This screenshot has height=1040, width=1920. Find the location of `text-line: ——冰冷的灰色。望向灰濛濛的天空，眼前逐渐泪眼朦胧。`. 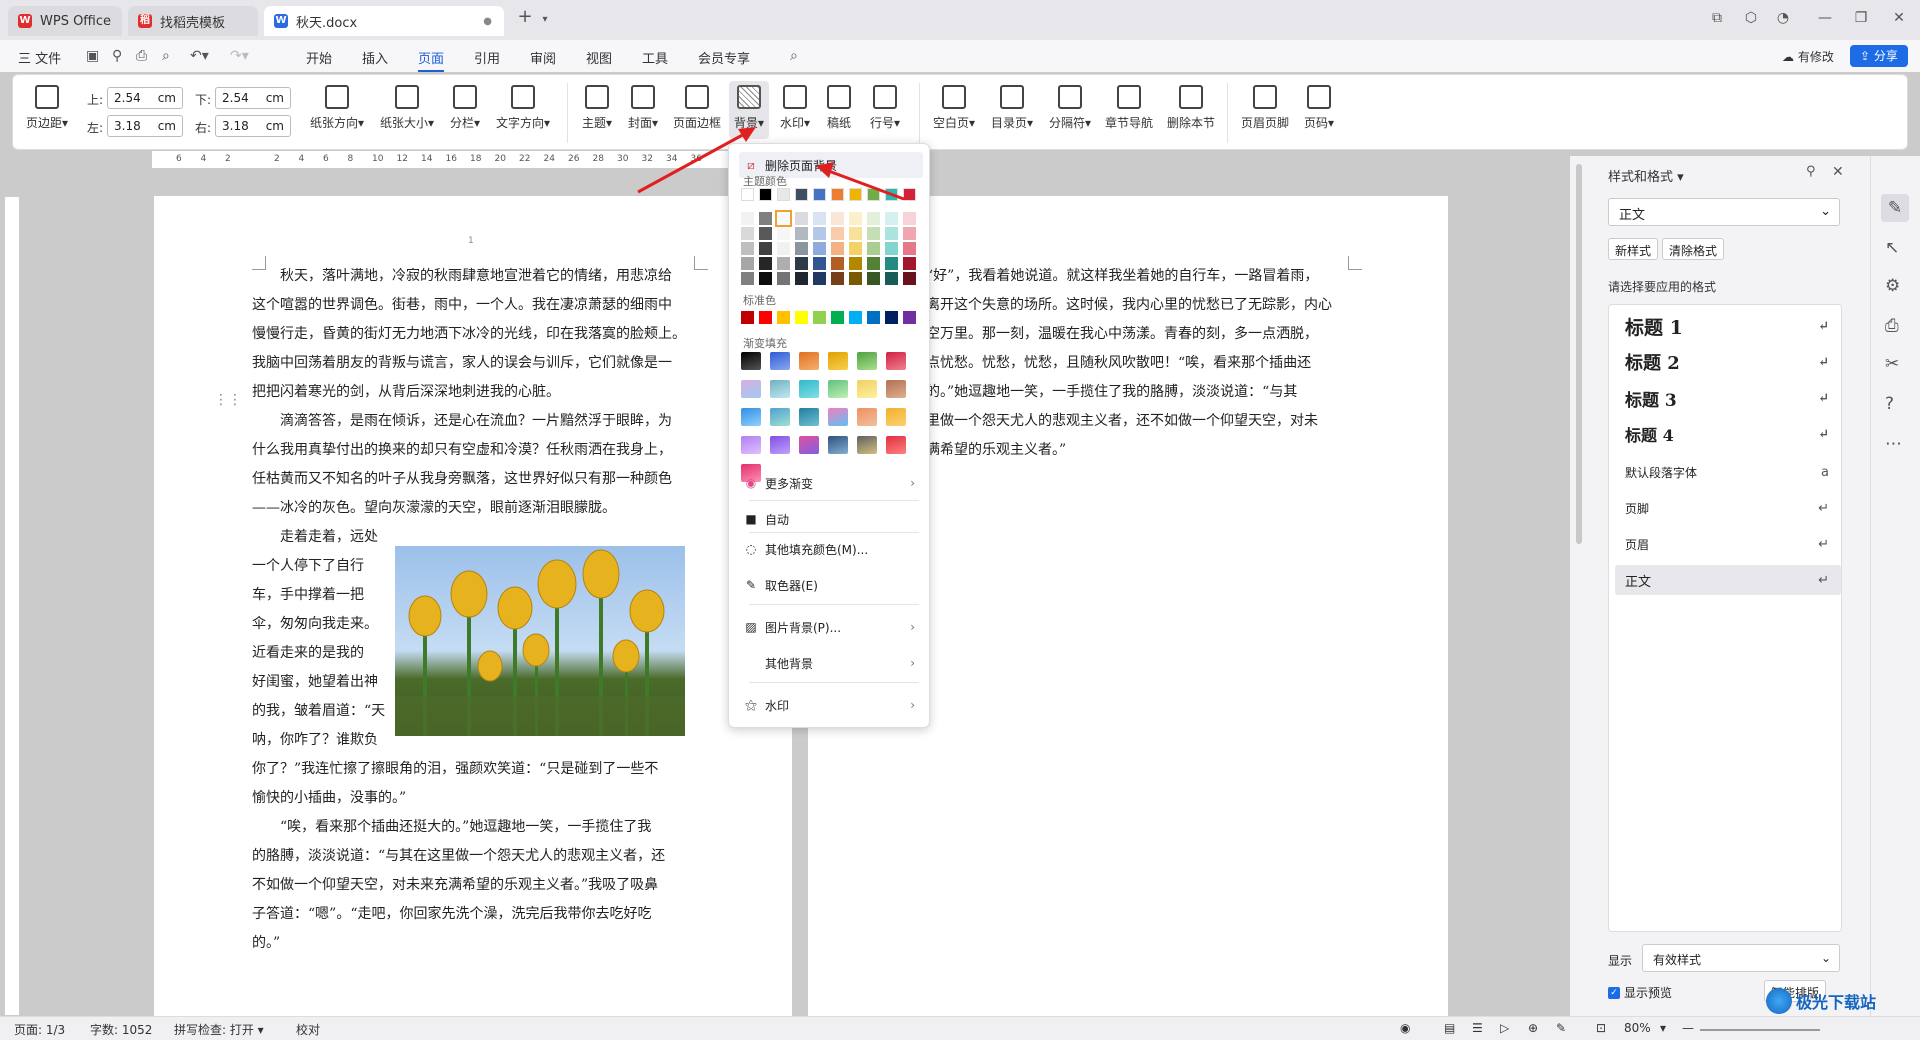

text-line: ——冰冷的灰色。望向灰濛濛的天空，眼前逐渐泪眼朦胧。 is located at coordinates (434, 508).